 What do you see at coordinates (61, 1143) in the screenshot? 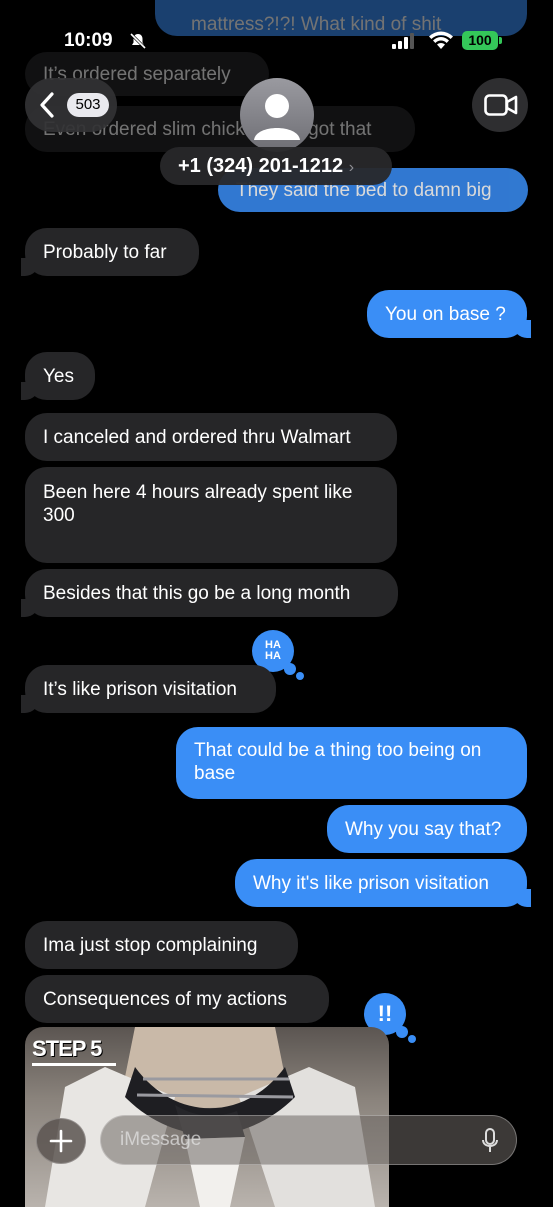
I see `plus-icon` at bounding box center [61, 1143].